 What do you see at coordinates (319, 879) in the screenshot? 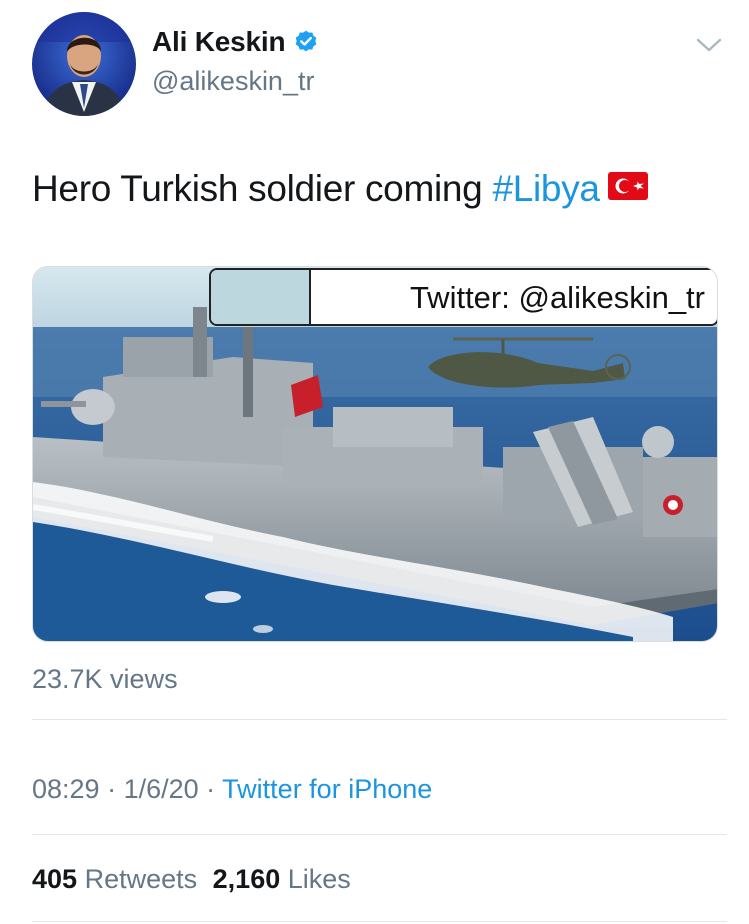
I see `likes-label: Likes` at bounding box center [319, 879].